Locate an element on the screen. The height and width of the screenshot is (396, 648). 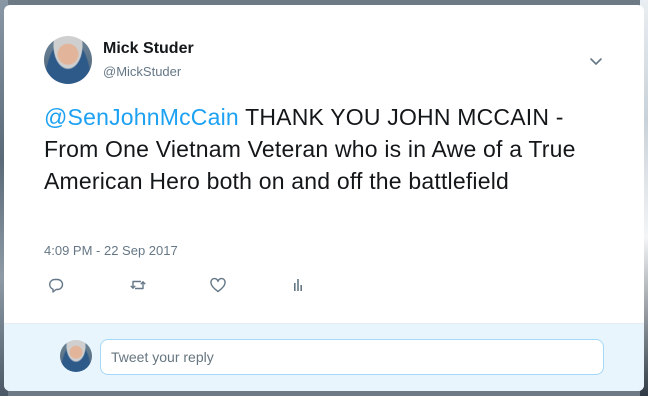
avatar is located at coordinates (68, 60).